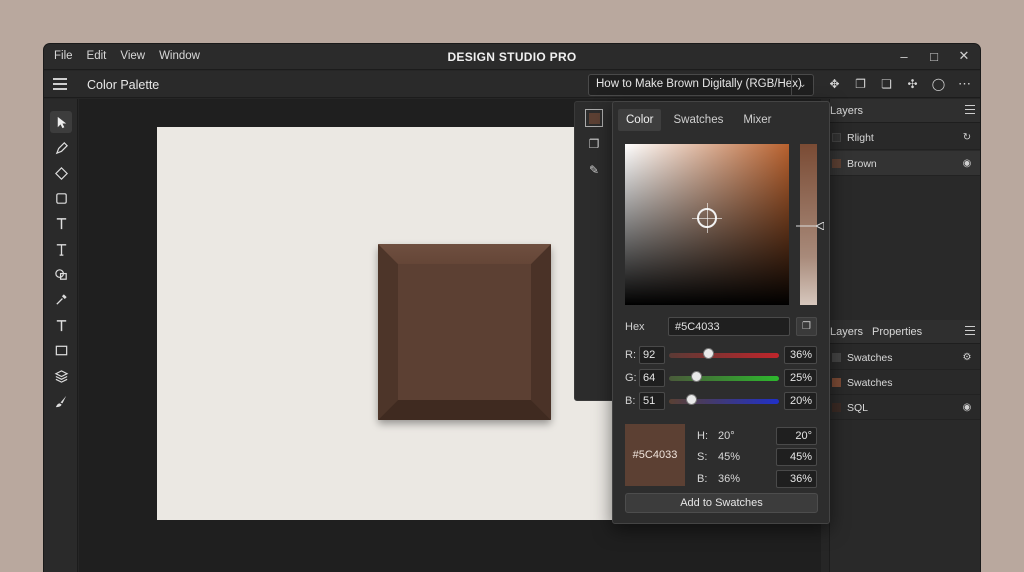 The image size is (1024, 572). I want to click on shape-tool-icon, so click(61, 173).